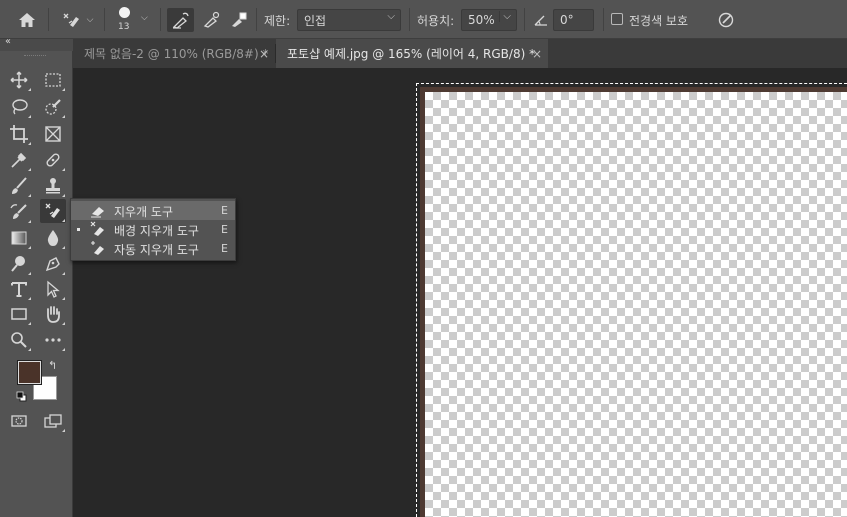 This screenshot has height=517, width=847. I want to click on sampling-swatch-icon, so click(238, 19).